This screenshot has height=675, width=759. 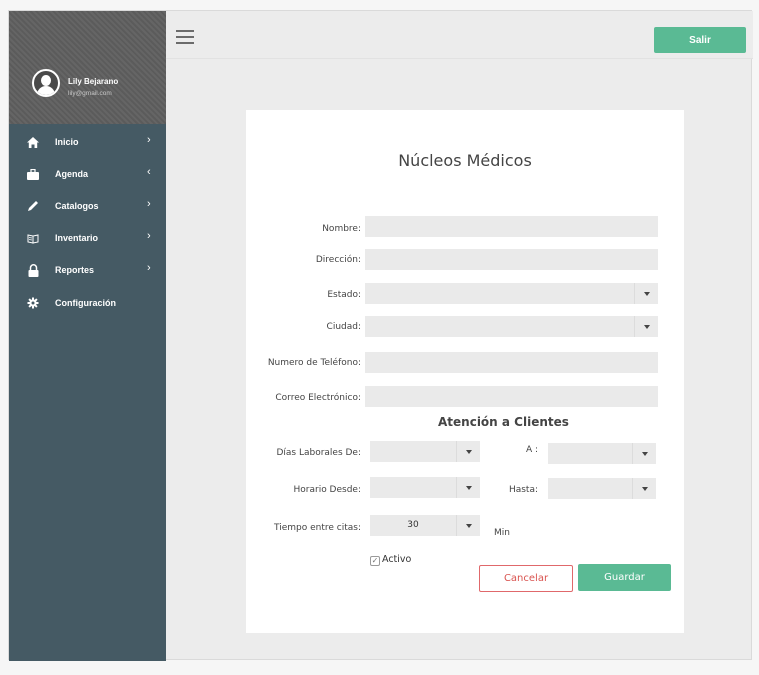 What do you see at coordinates (77, 238) in the screenshot?
I see `sidebar-item-label: Inventario` at bounding box center [77, 238].